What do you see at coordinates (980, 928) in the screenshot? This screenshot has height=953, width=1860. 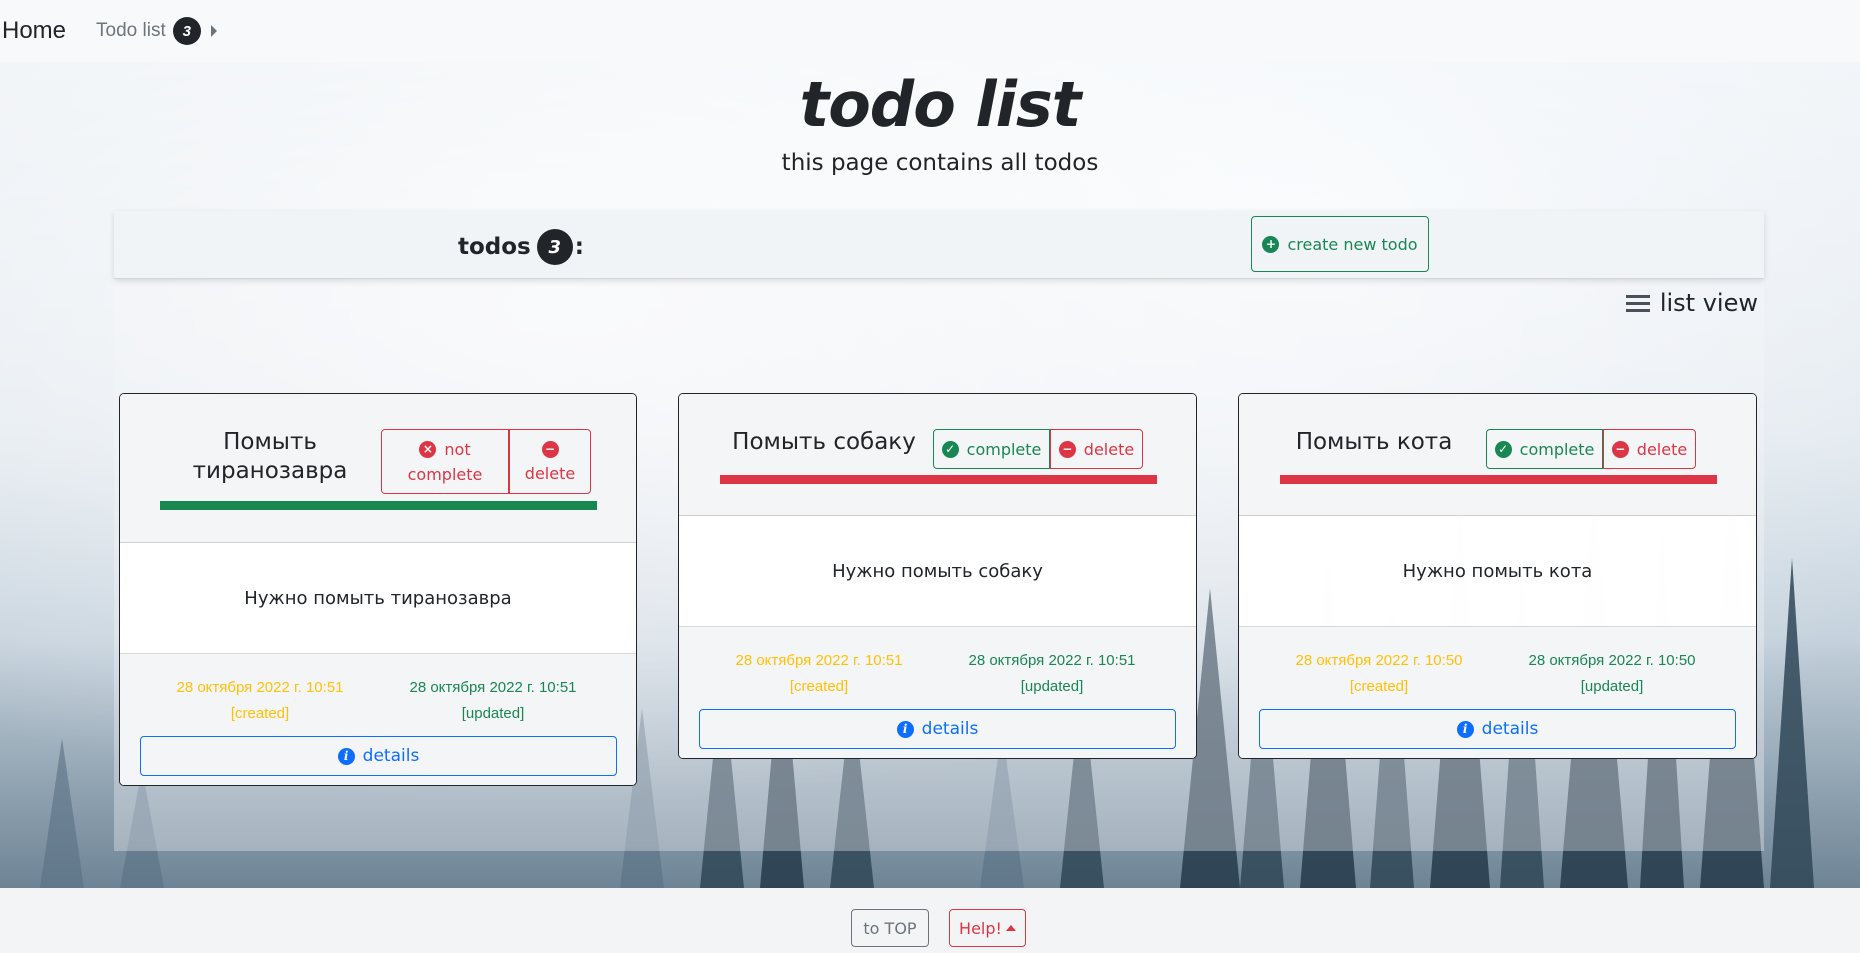 I see `help-label: Help!` at bounding box center [980, 928].